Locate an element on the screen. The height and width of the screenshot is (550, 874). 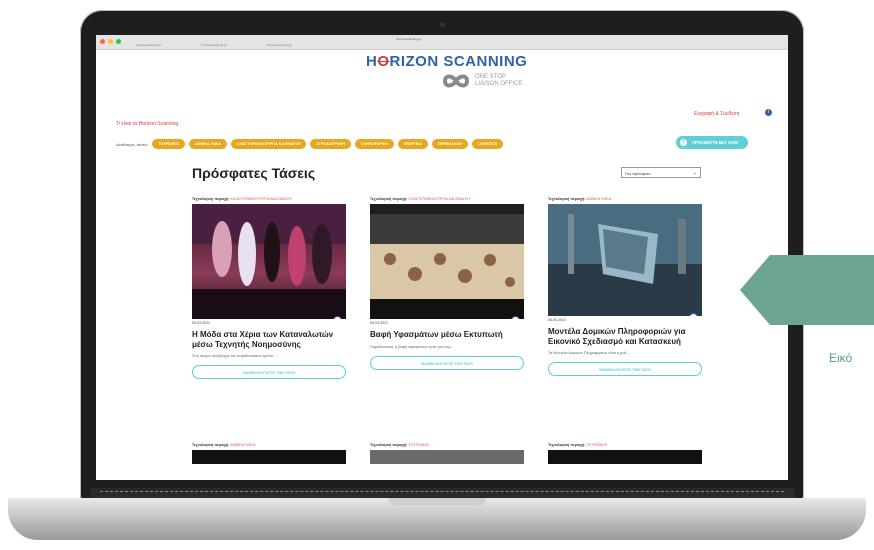
filter-pill: ΕΝΕΡΓΕΙΑ is located at coordinates (413, 144).